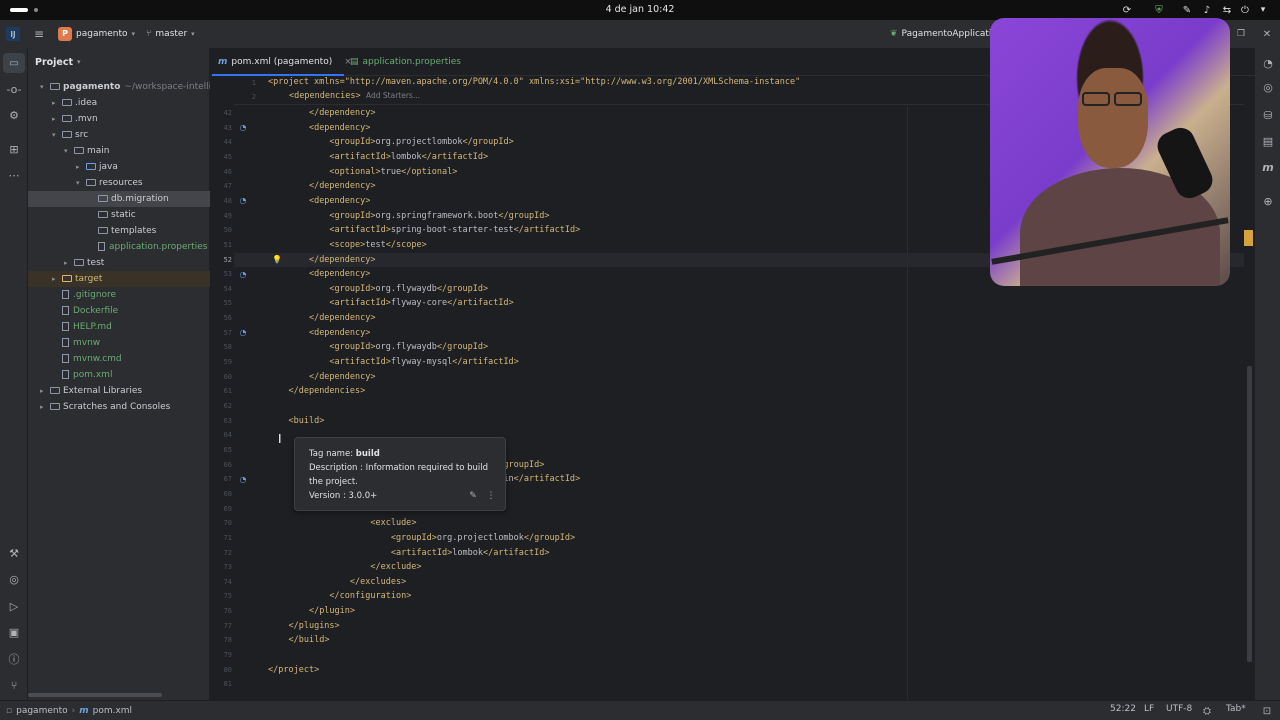  What do you see at coordinates (119, 343) in the screenshot?
I see `tree-item: mvnw` at bounding box center [119, 343].